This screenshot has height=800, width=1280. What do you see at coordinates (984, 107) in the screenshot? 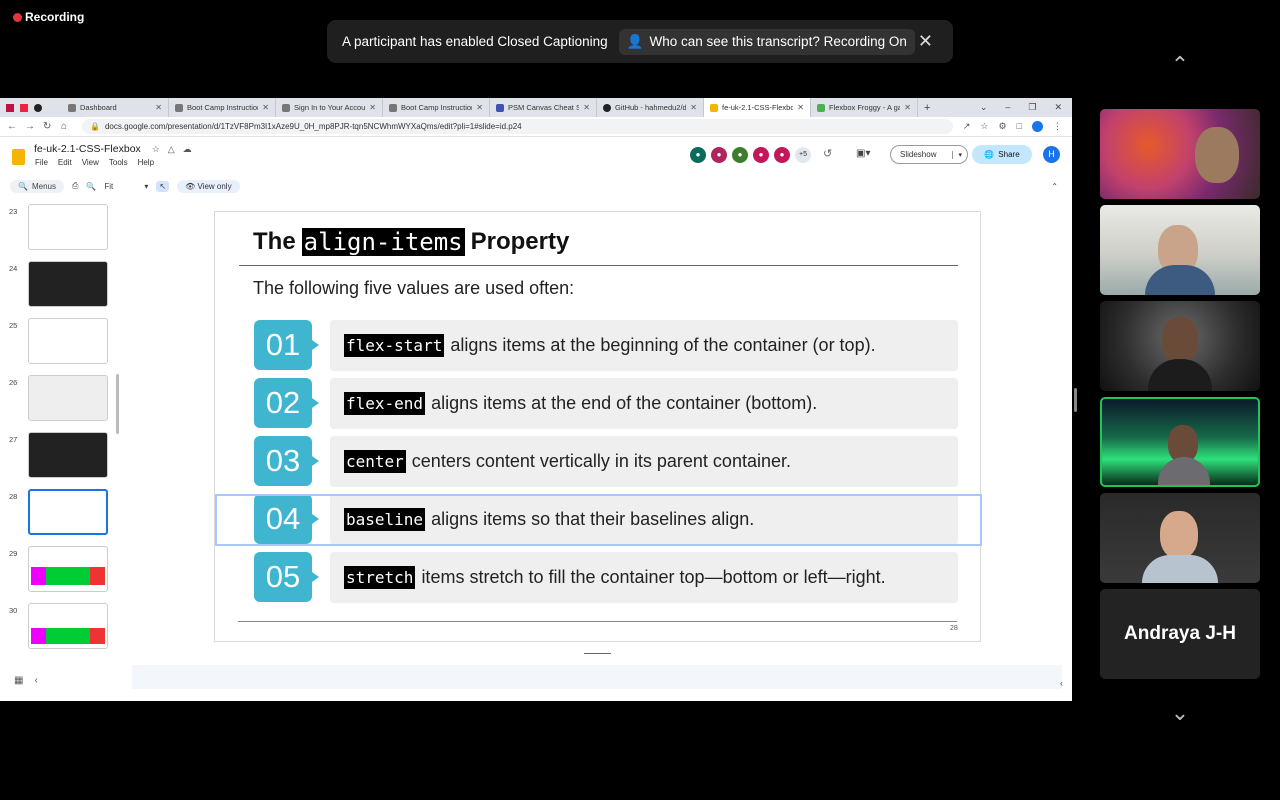
I see `tab-search-icon: ⌄` at bounding box center [984, 107].